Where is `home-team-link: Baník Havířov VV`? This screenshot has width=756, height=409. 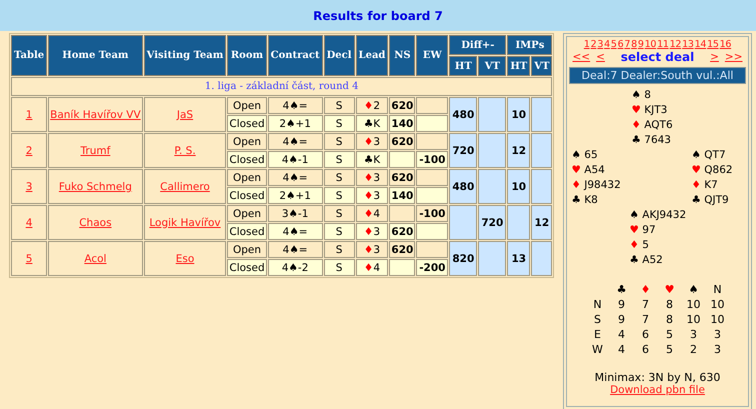 home-team-link: Baník Havířov VV is located at coordinates (95, 114).